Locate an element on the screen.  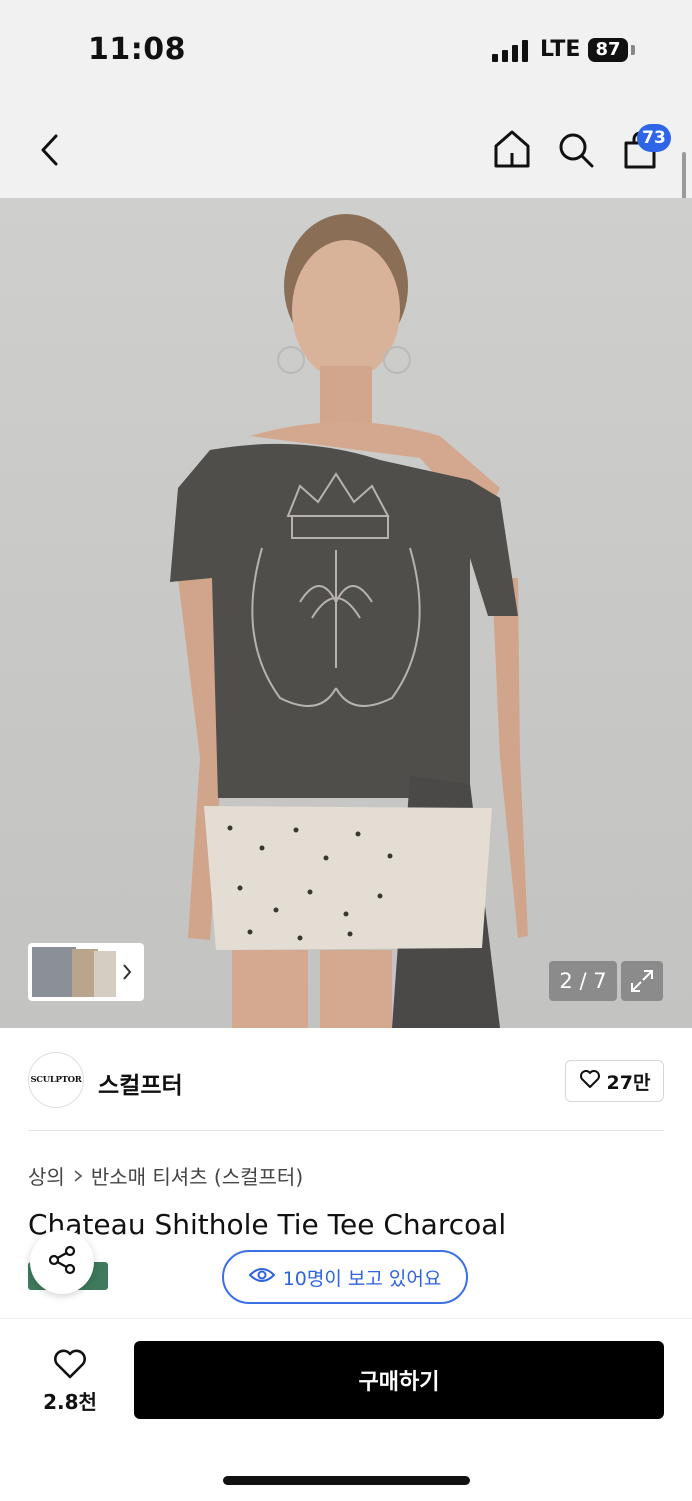
heart-icon is located at coordinates (590, 1081).